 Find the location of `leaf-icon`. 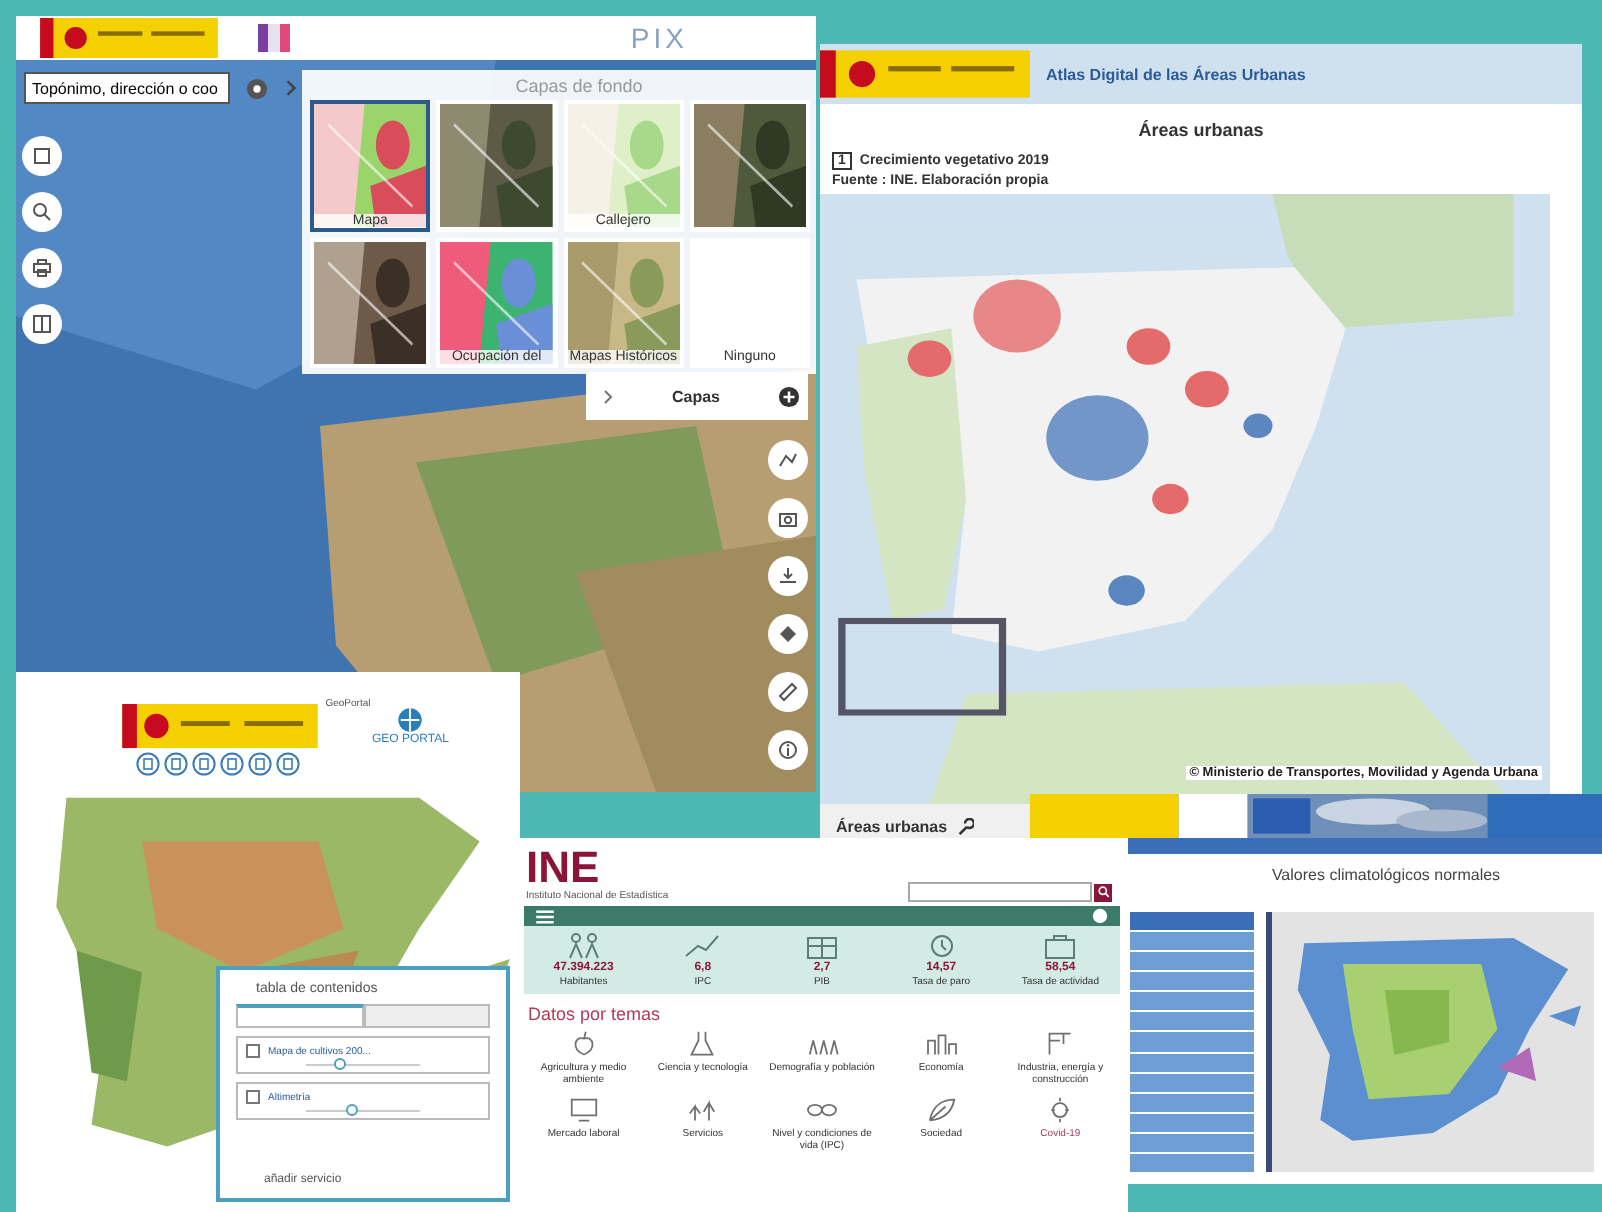

leaf-icon is located at coordinates (941, 1110).